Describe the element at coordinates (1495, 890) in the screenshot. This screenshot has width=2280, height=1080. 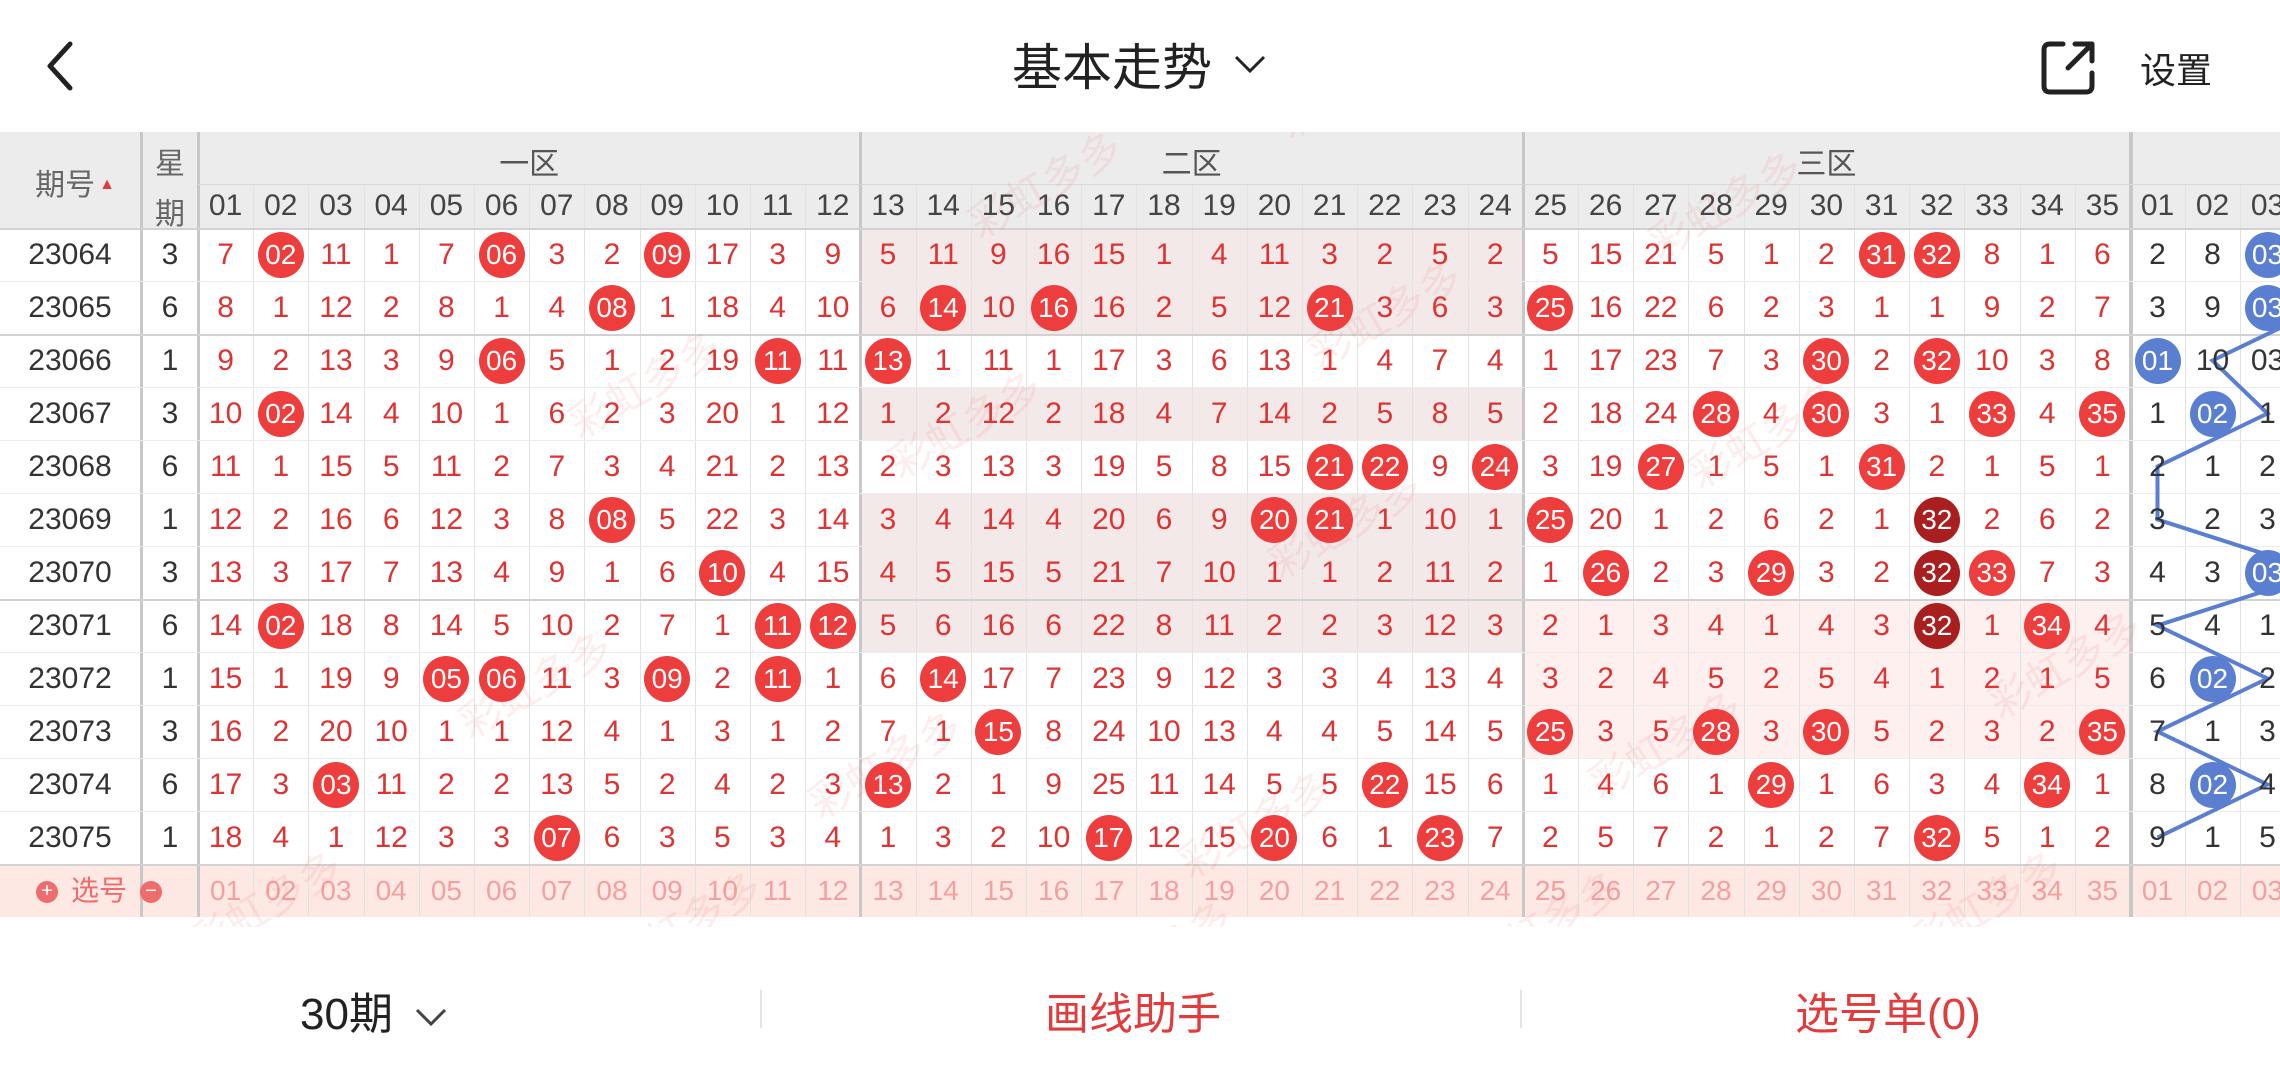
I see `select-number: 24` at that location.